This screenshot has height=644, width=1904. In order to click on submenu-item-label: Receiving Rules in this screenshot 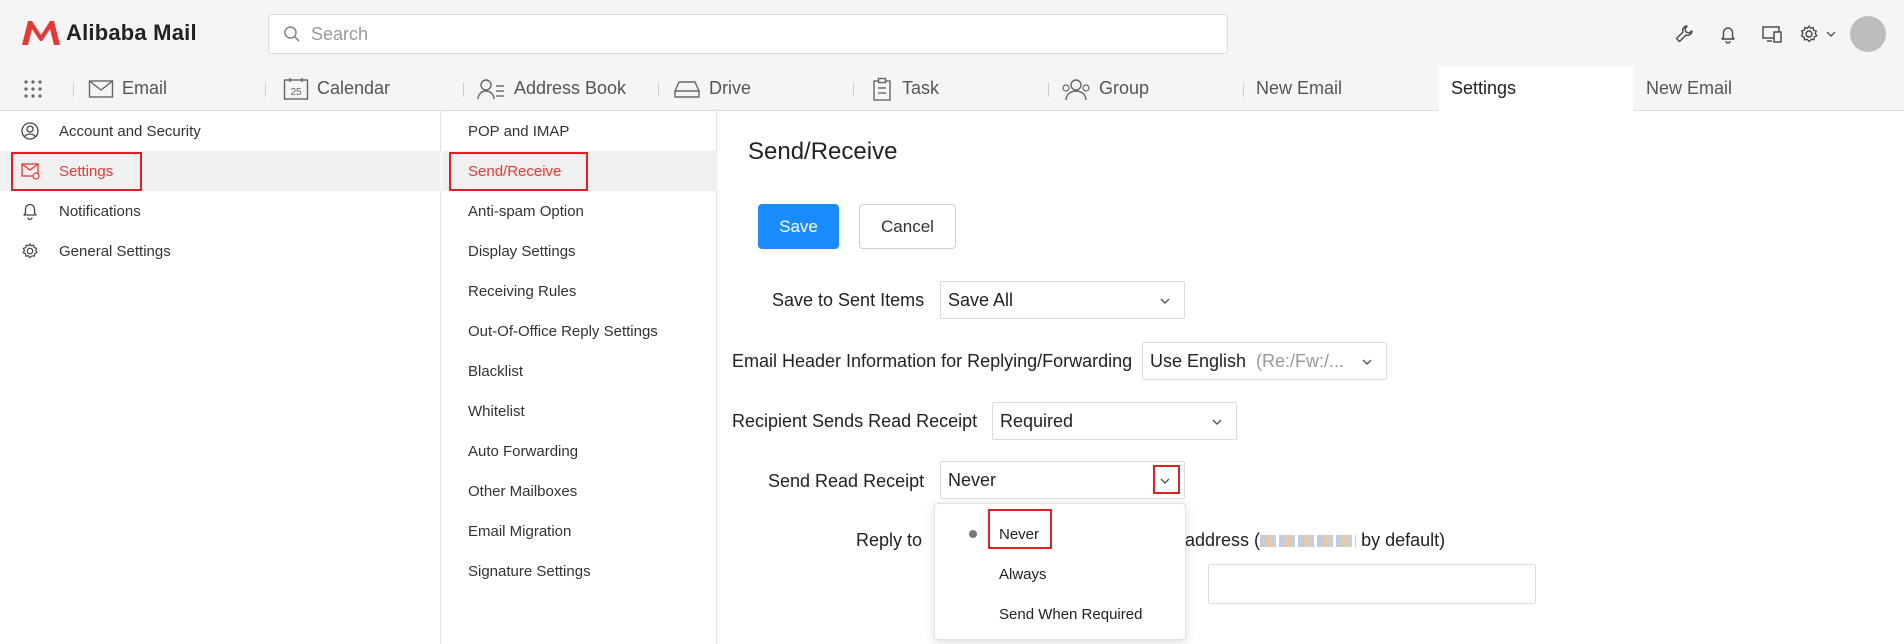, I will do `click(522, 291)`.